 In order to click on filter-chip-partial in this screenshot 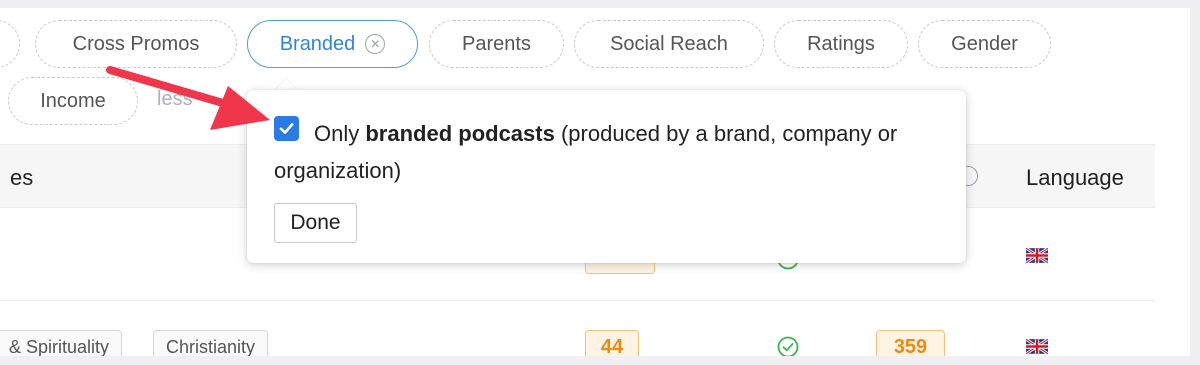, I will do `click(10, 44)`.